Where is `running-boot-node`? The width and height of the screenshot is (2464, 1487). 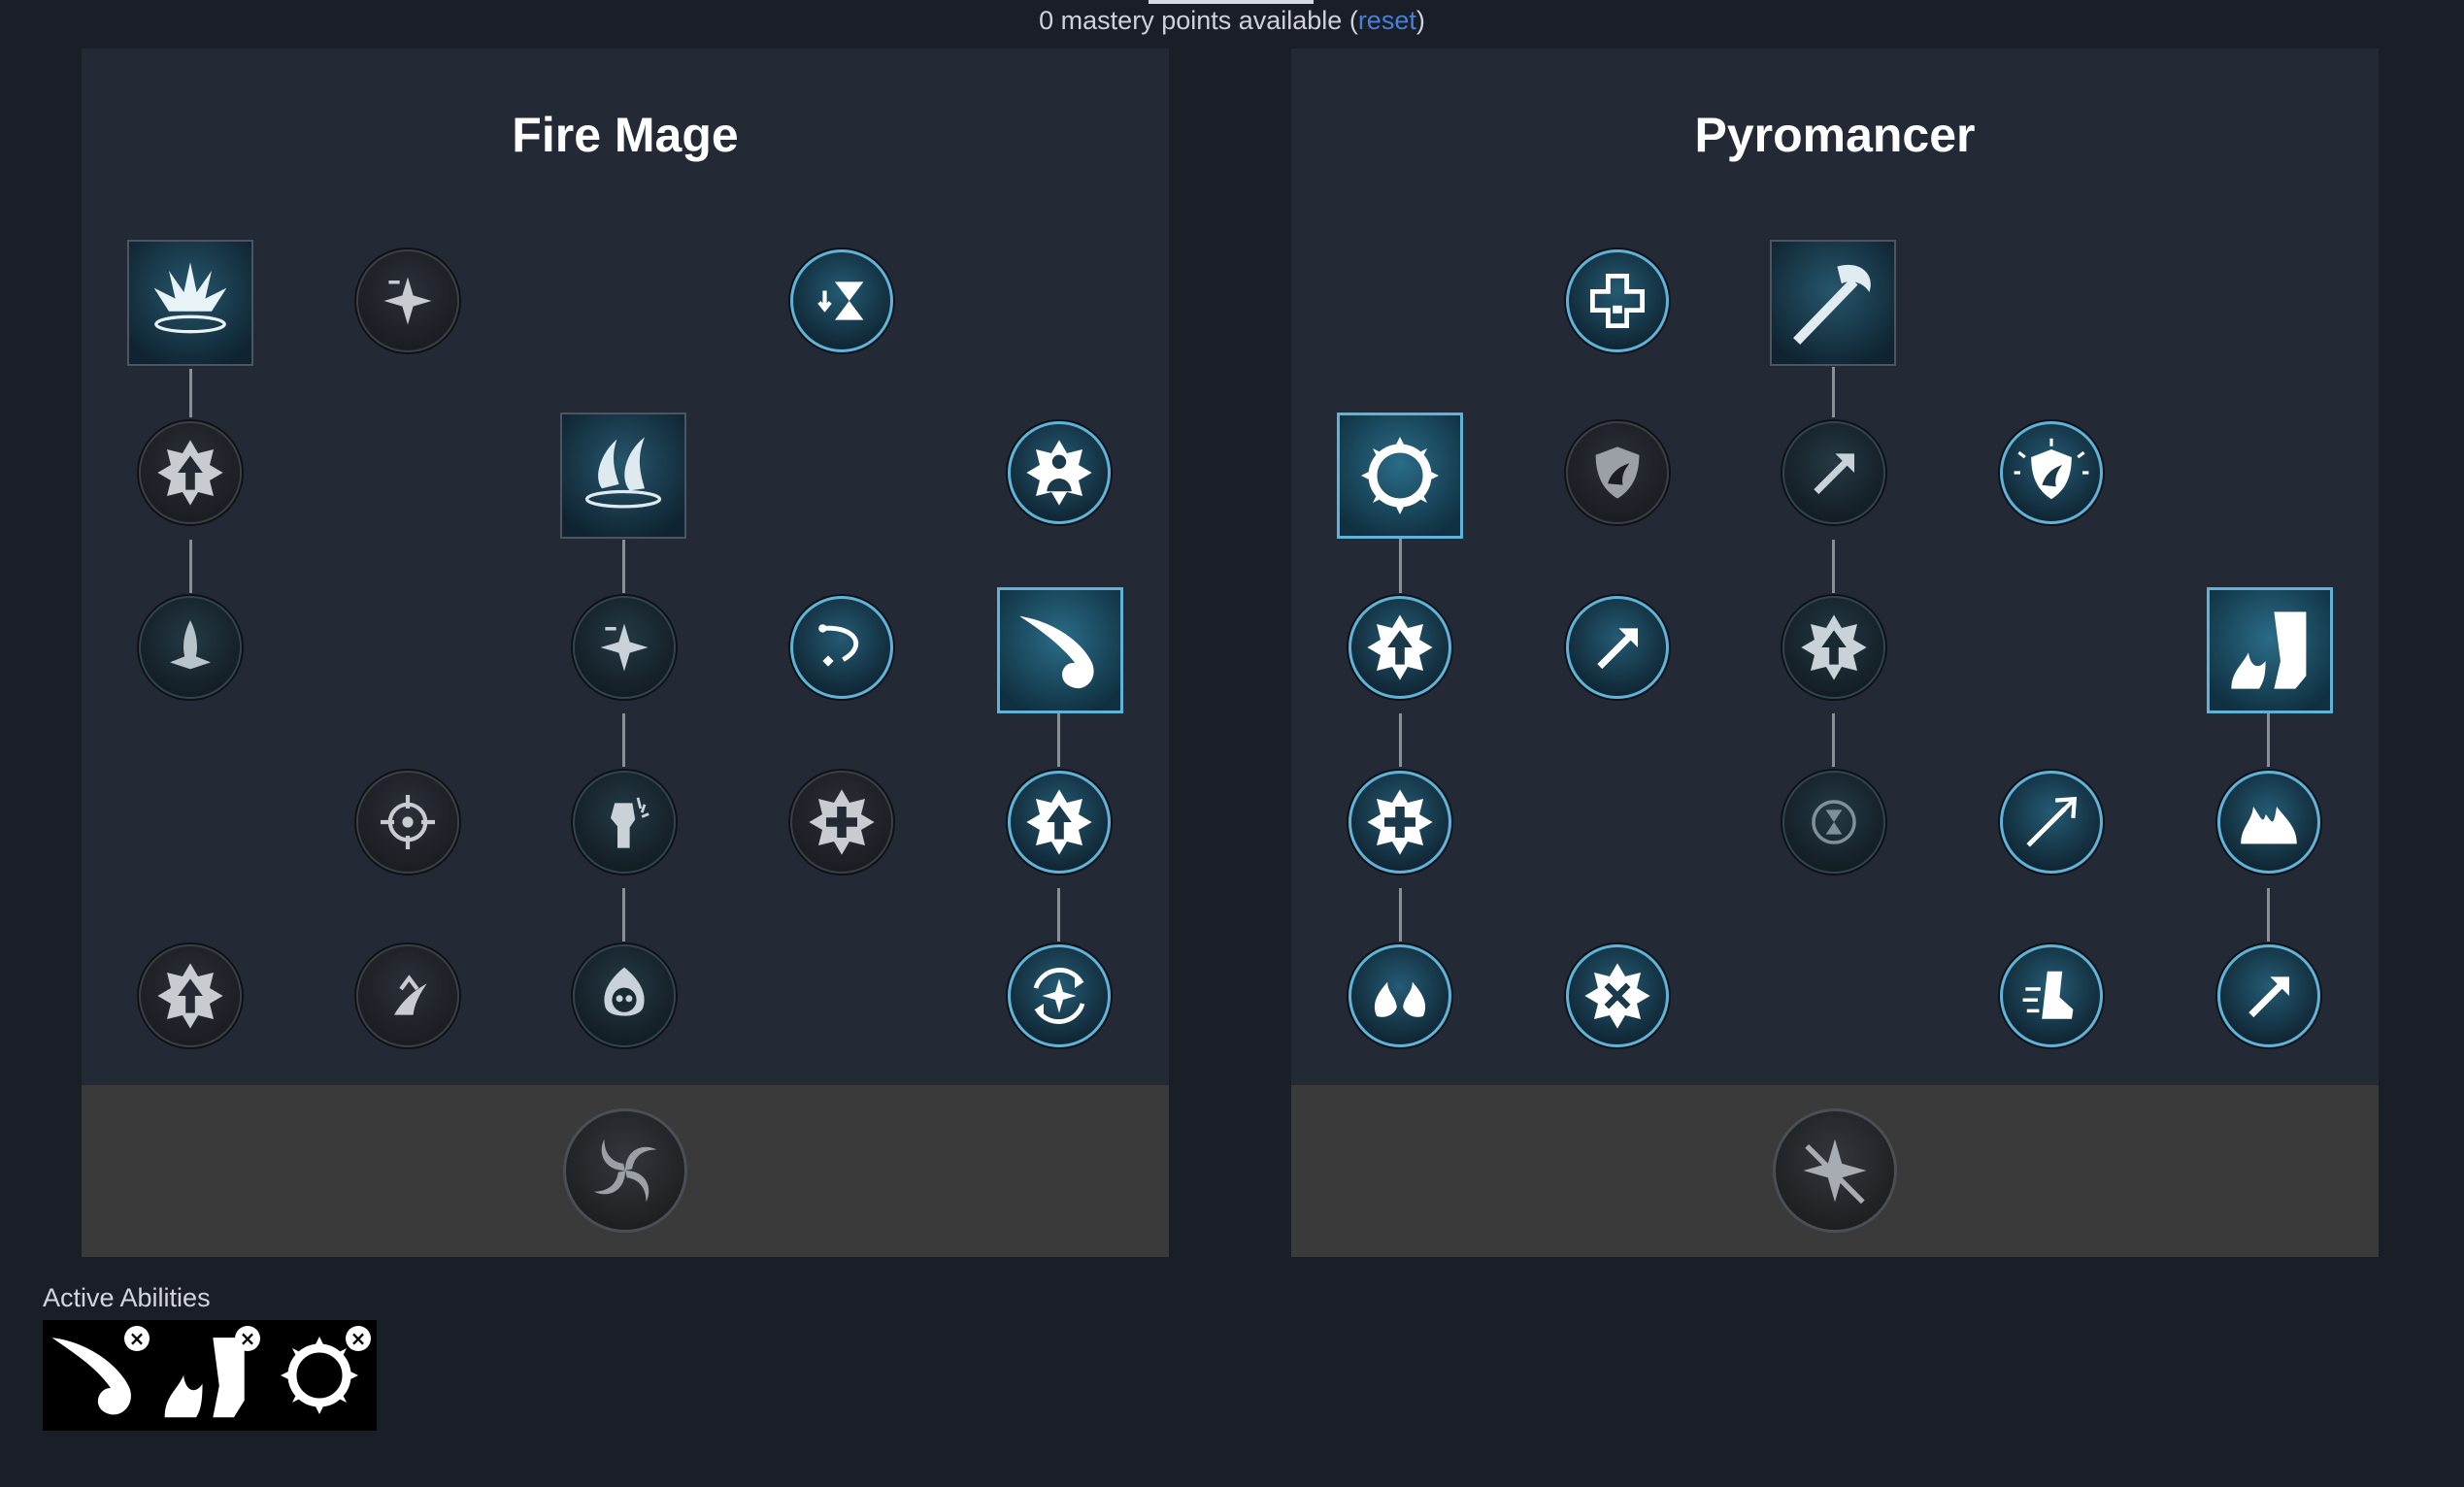
running-boot-node is located at coordinates (2051, 995).